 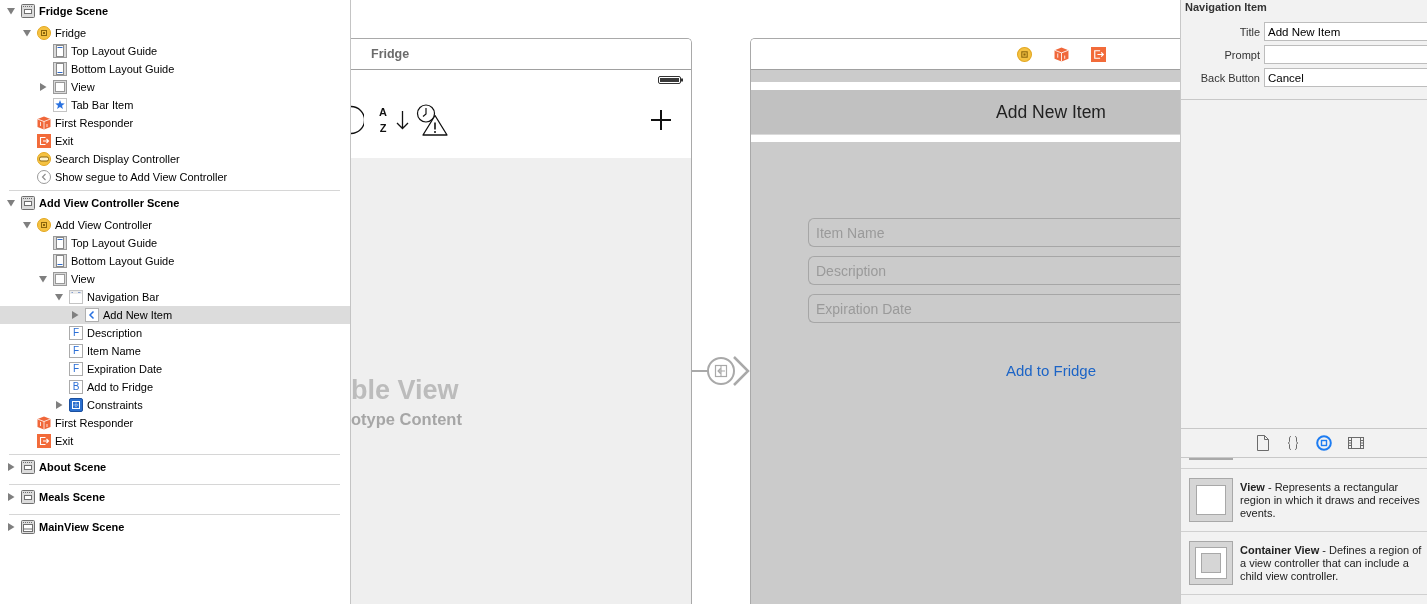 I want to click on scene-item: Add View Controller Scene, so click(x=175, y=203).